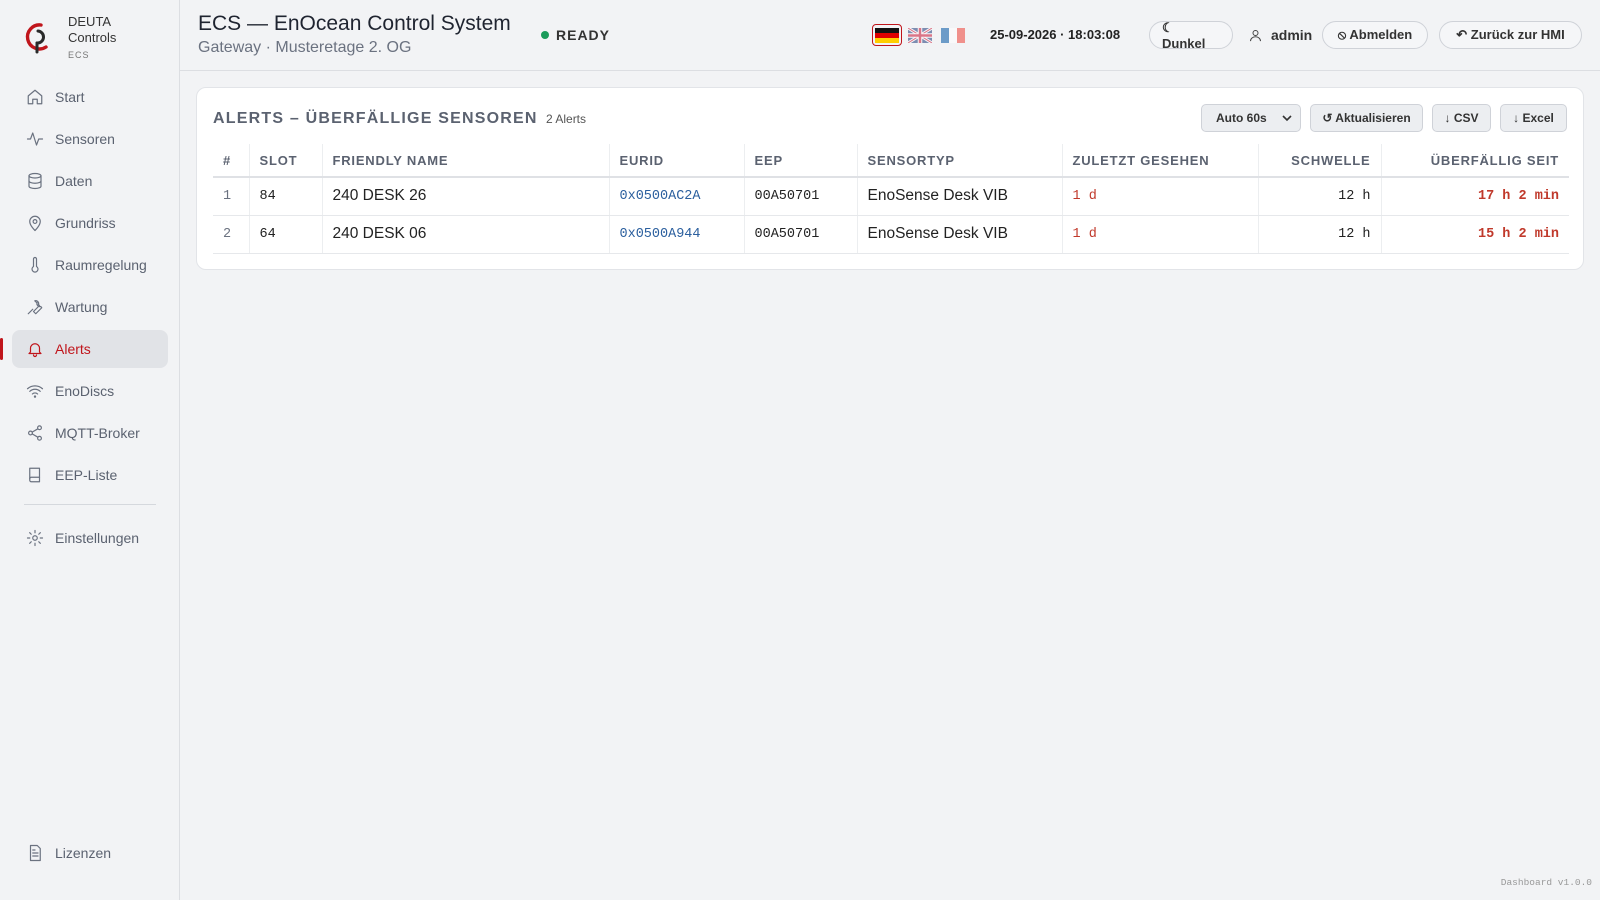 The image size is (1600, 900). I want to click on export-csv-button: ↓ CSV, so click(1461, 118).